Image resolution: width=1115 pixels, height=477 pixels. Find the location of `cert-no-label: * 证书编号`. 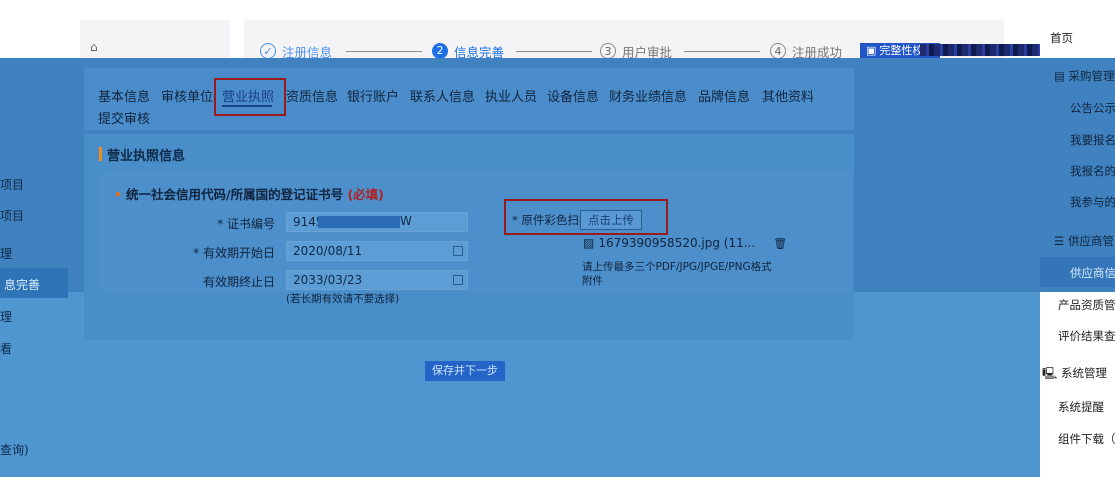

cert-no-label: * 证书编号 is located at coordinates (246, 224).